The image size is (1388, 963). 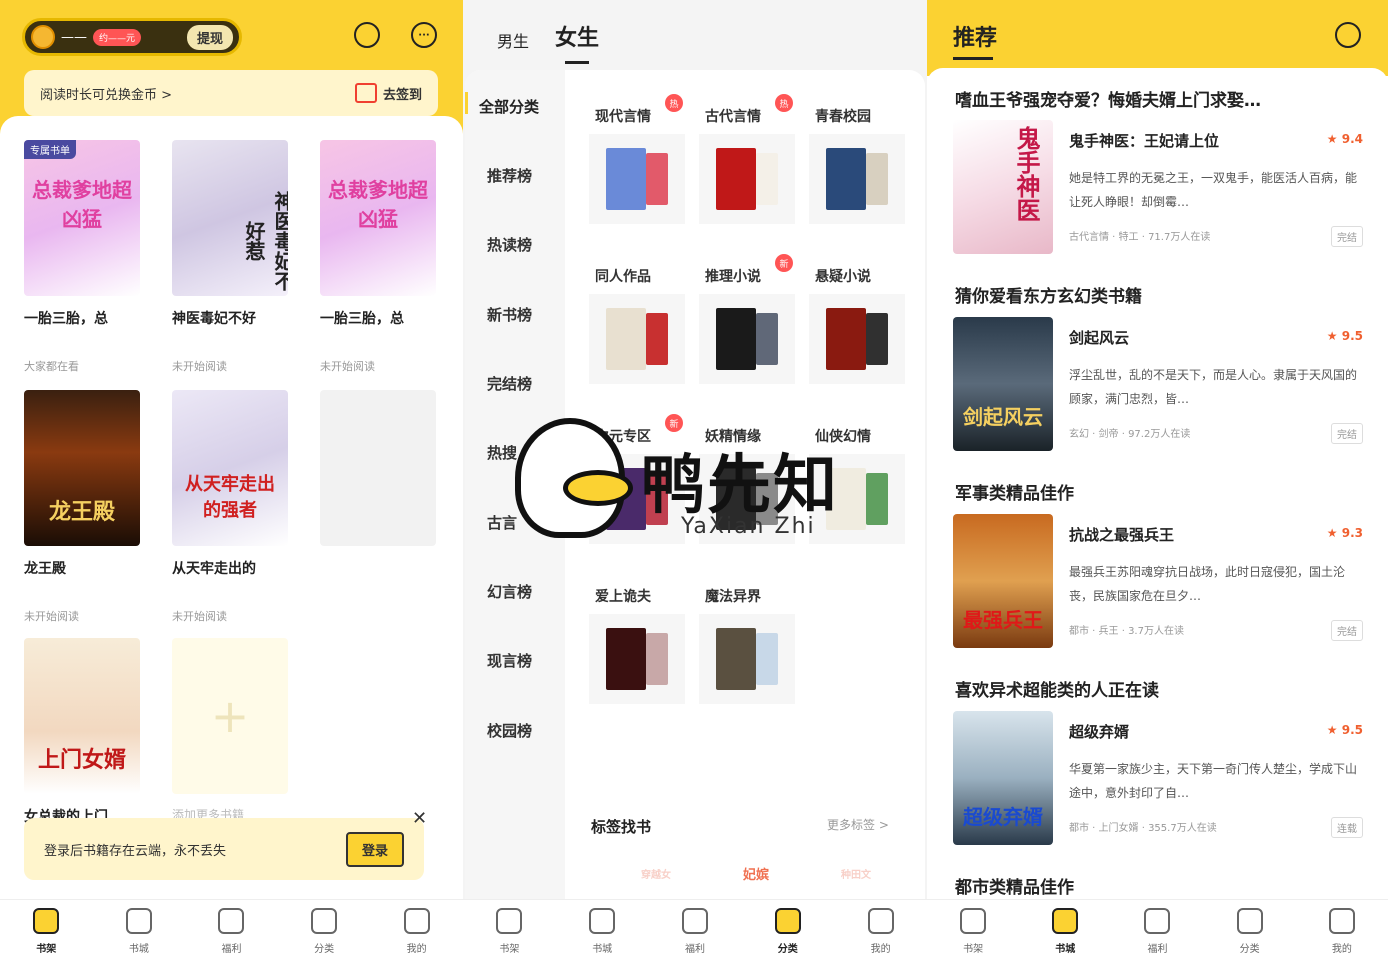 What do you see at coordinates (509, 244) in the screenshot?
I see `sidebar-item-hot: 热读榜` at bounding box center [509, 244].